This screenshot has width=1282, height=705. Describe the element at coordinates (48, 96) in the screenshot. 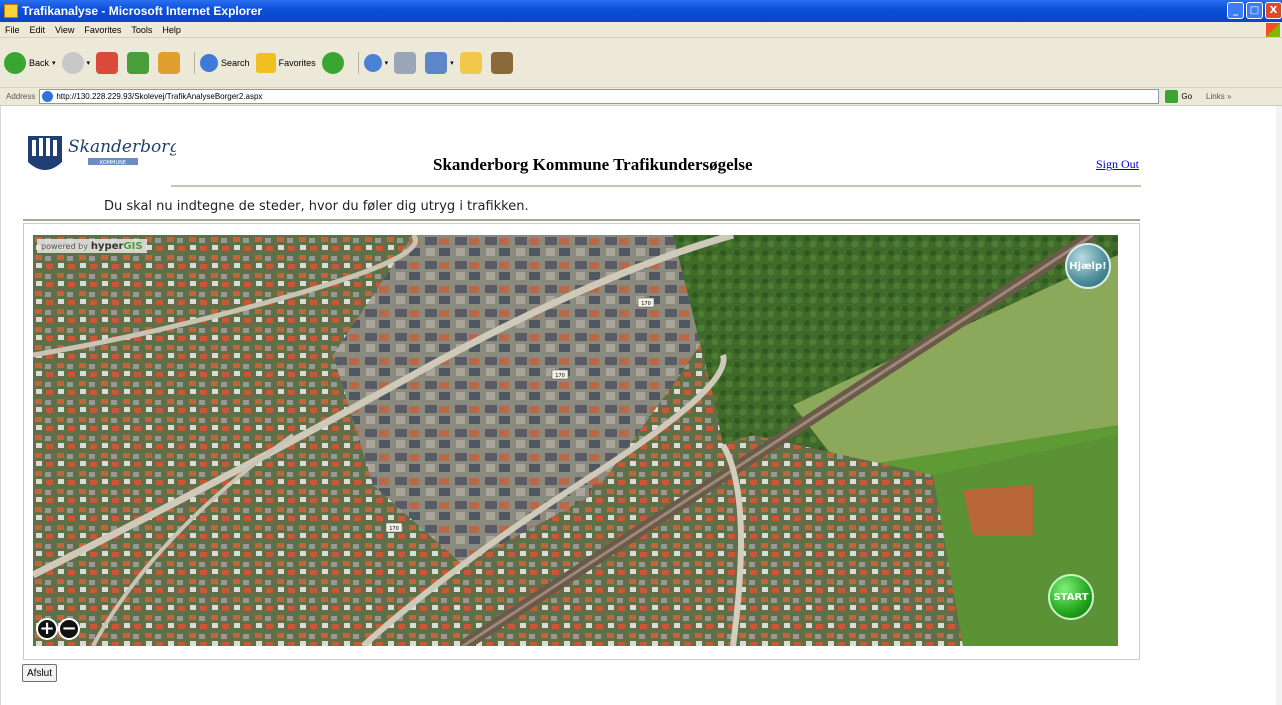

I see `page-icon` at that location.